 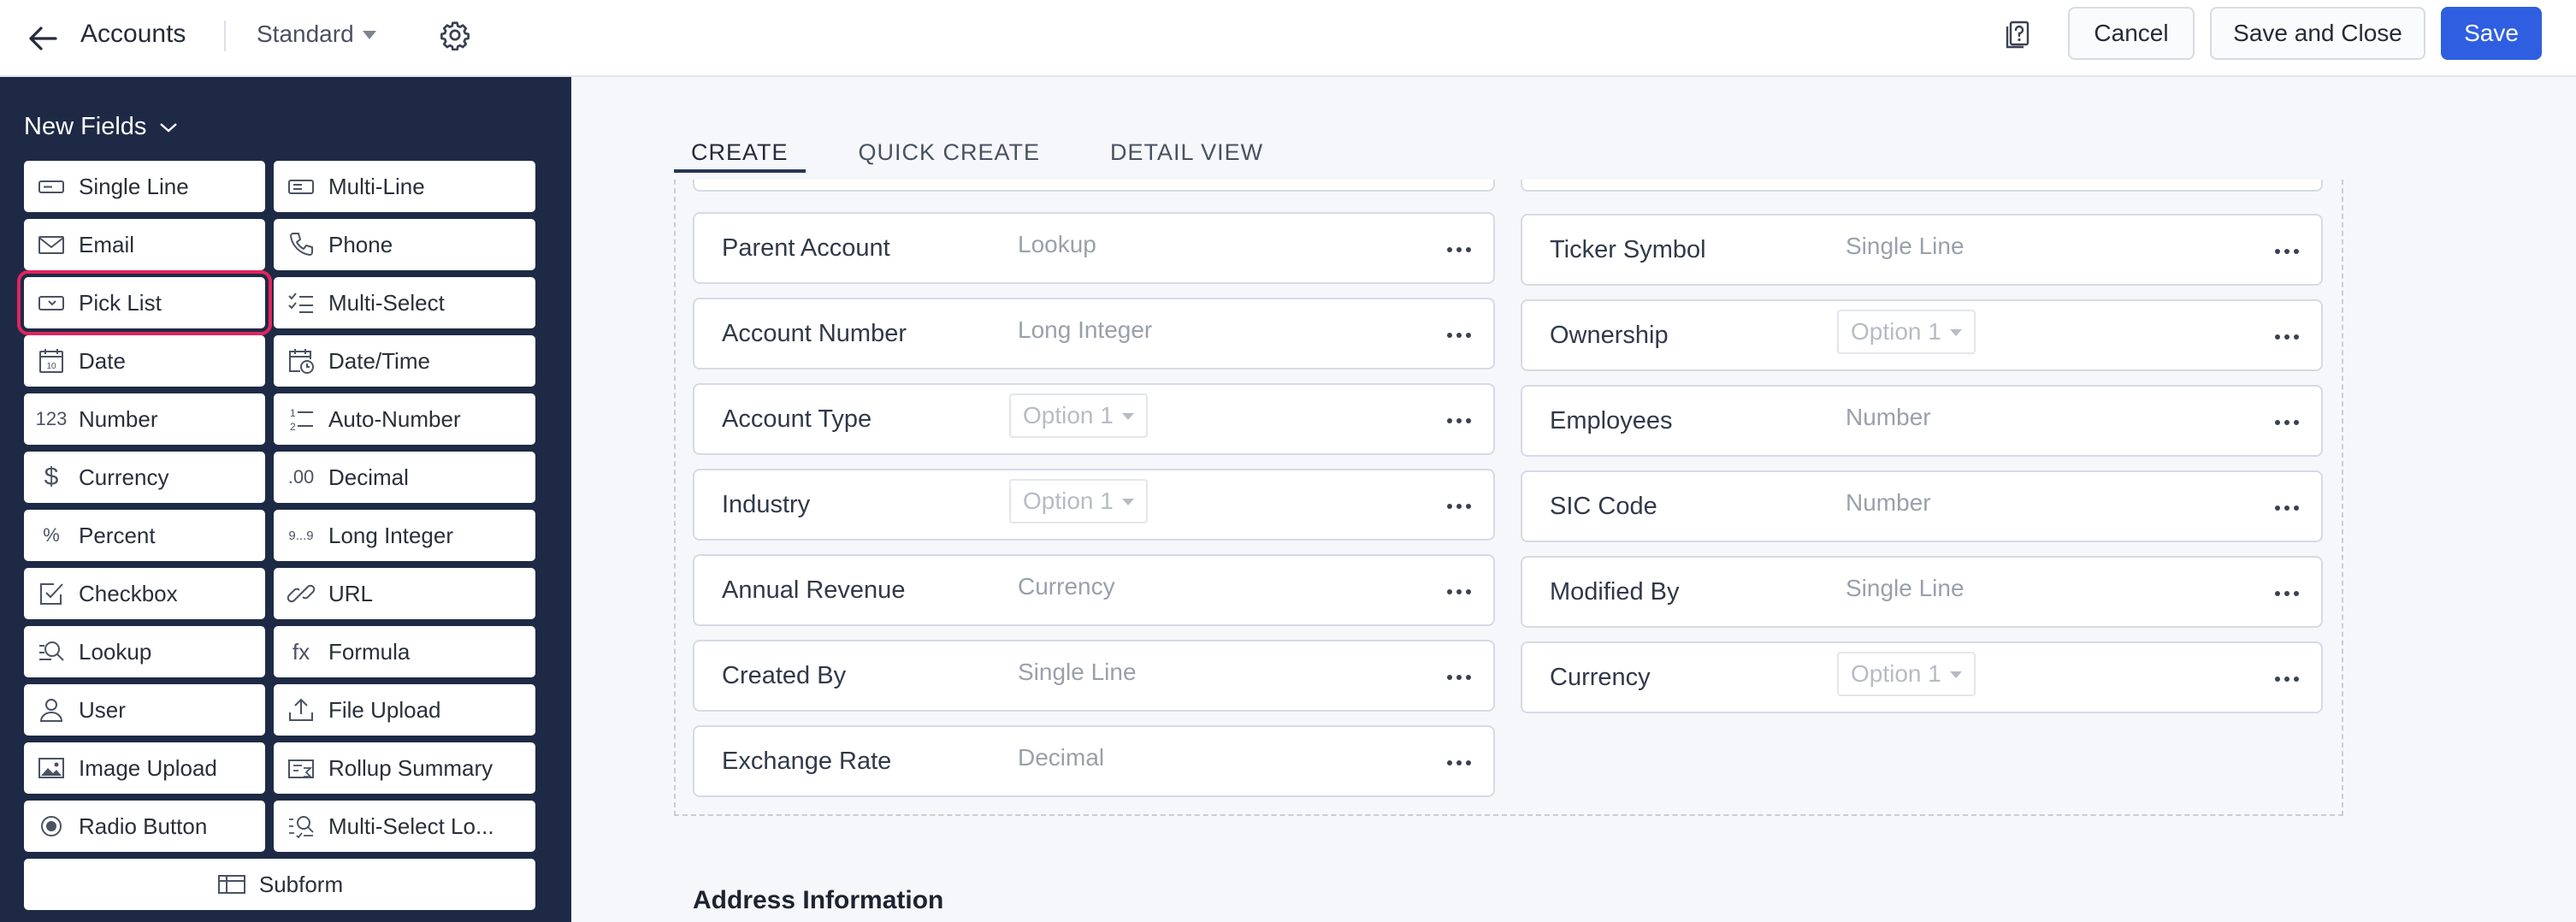 I want to click on field-row-account-type: Account Type Option 1, so click(x=1094, y=419).